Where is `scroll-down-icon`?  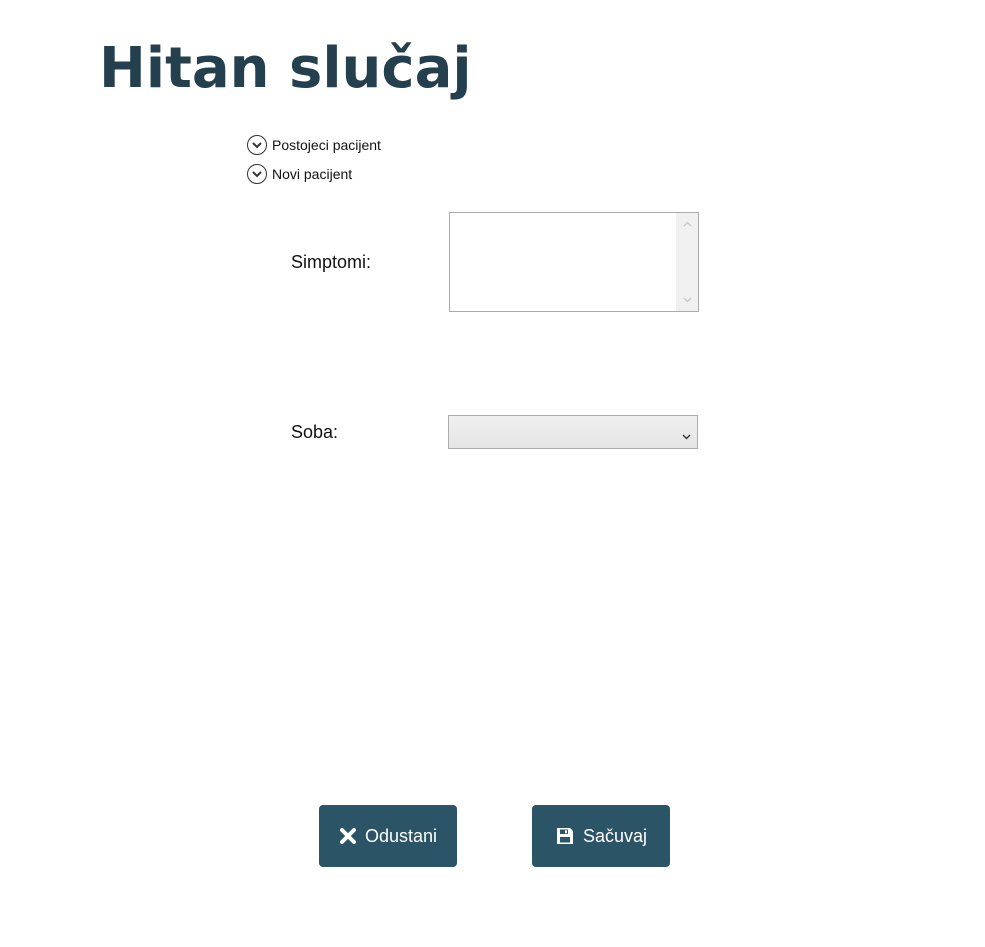
scroll-down-icon is located at coordinates (687, 301).